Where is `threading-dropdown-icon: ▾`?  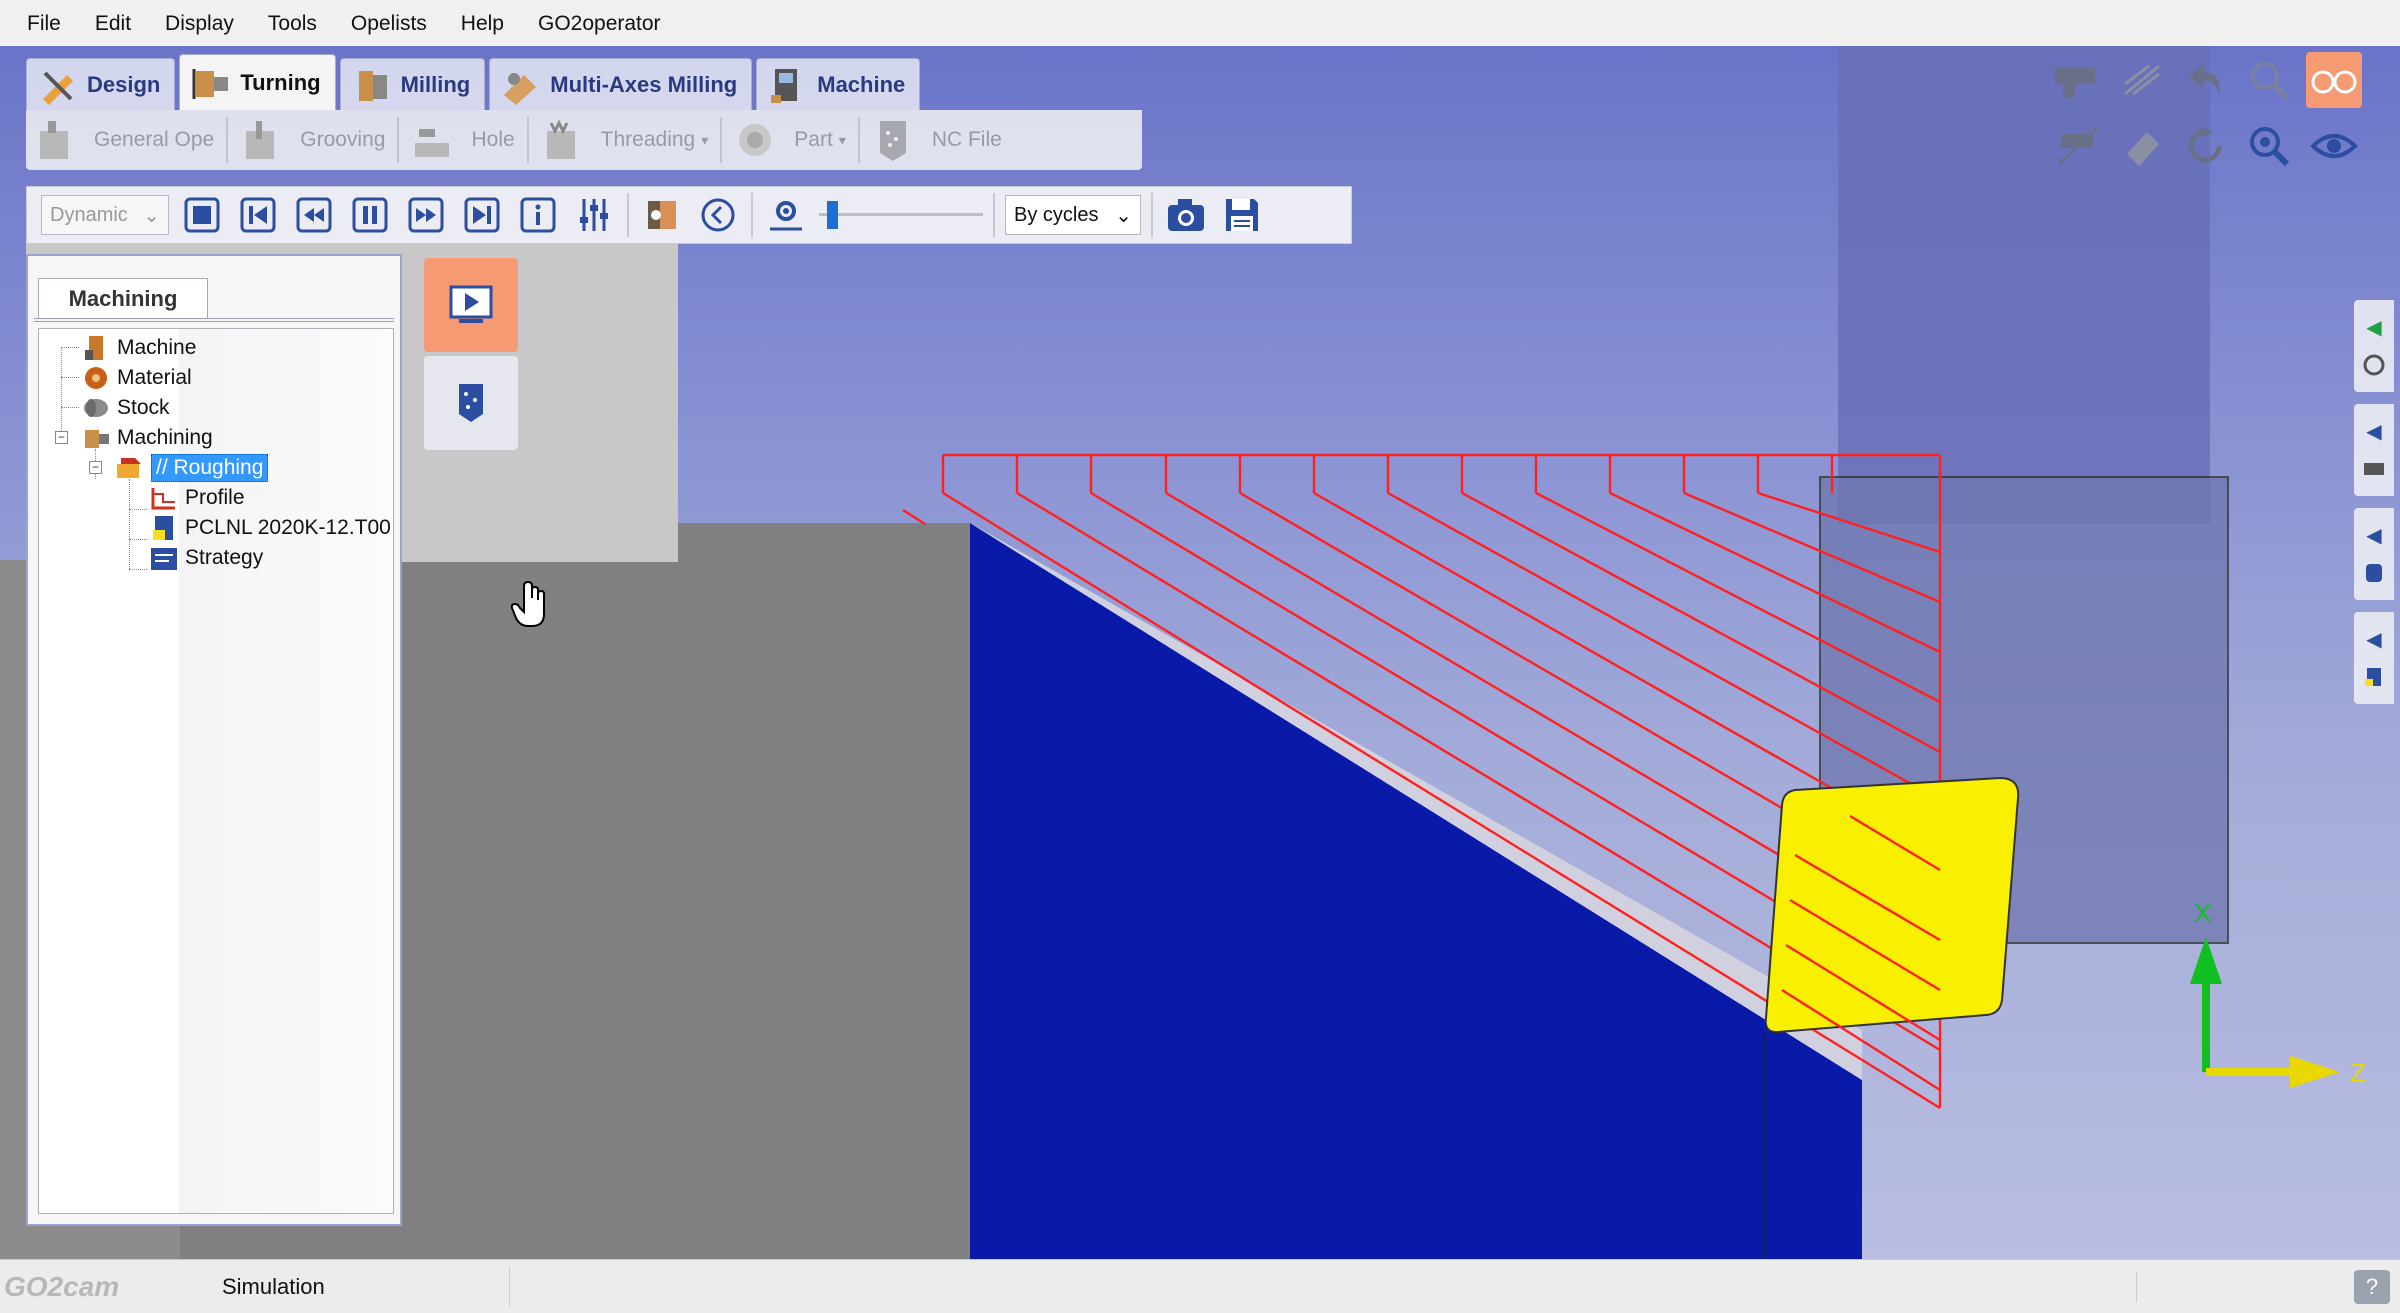 threading-dropdown-icon: ▾ is located at coordinates (704, 140).